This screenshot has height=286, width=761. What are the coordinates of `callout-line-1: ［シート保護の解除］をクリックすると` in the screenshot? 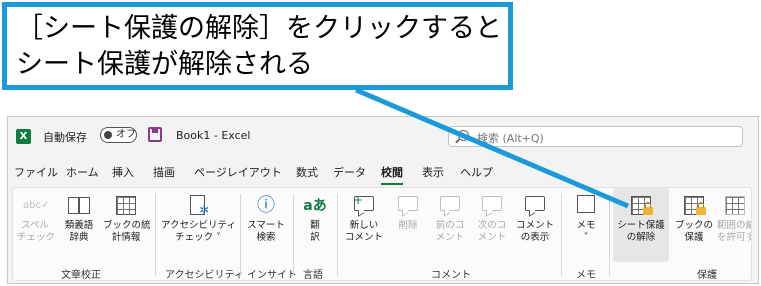 It's located at (259, 28).